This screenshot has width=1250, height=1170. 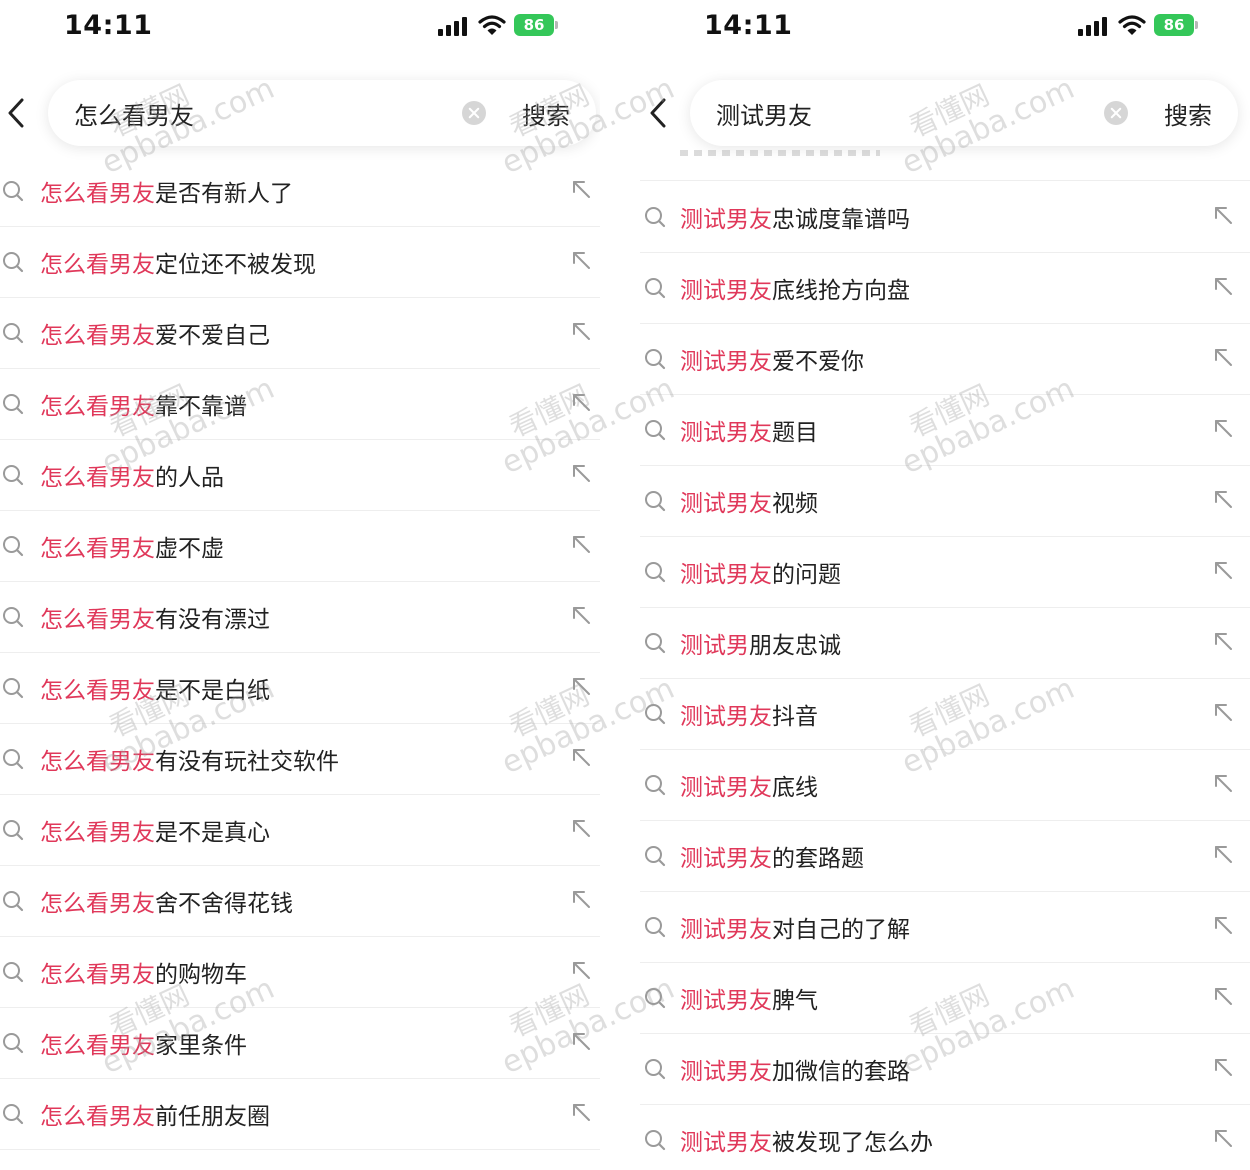 I want to click on suggestion-item: 怎么看男友虚不虚, so click(x=300, y=546).